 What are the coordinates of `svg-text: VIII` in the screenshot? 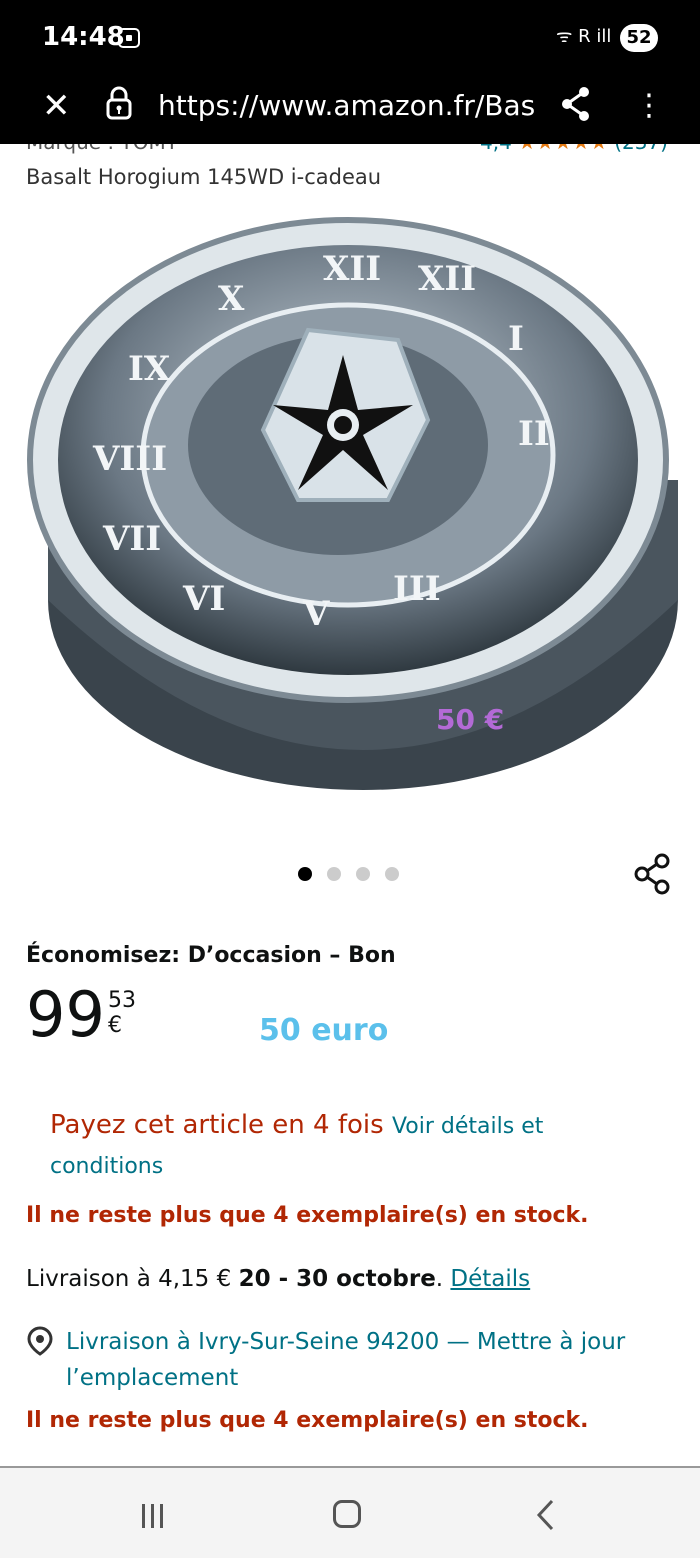 It's located at (129, 459).